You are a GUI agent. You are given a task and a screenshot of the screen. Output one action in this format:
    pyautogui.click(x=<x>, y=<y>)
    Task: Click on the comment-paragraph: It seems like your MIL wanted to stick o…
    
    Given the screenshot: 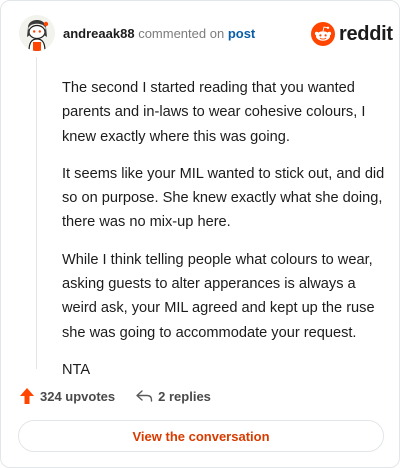 What is the action you would take?
    pyautogui.click(x=223, y=198)
    